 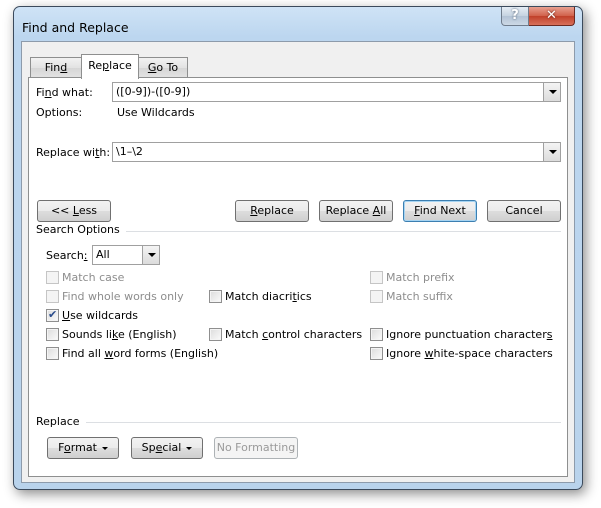 What do you see at coordinates (59, 112) in the screenshot?
I see `options-label: Options:` at bounding box center [59, 112].